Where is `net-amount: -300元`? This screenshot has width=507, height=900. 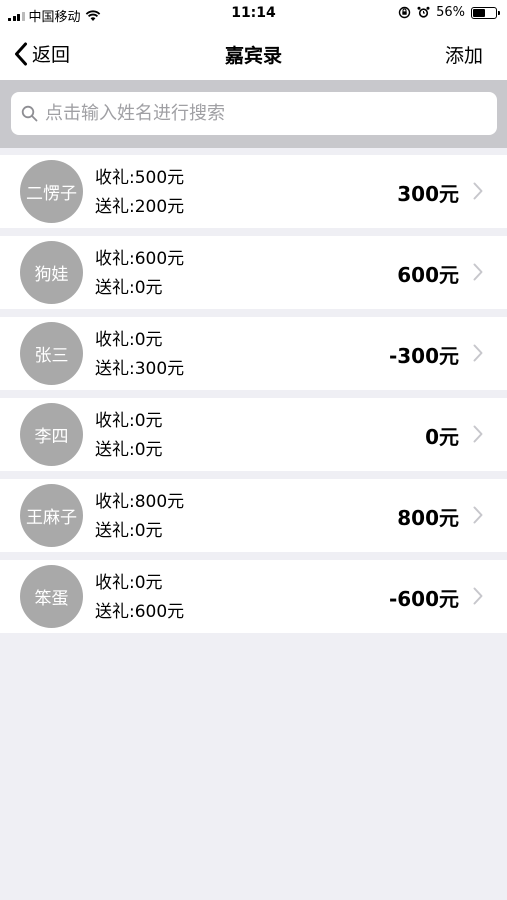
net-amount: -300元 is located at coordinates (423, 356).